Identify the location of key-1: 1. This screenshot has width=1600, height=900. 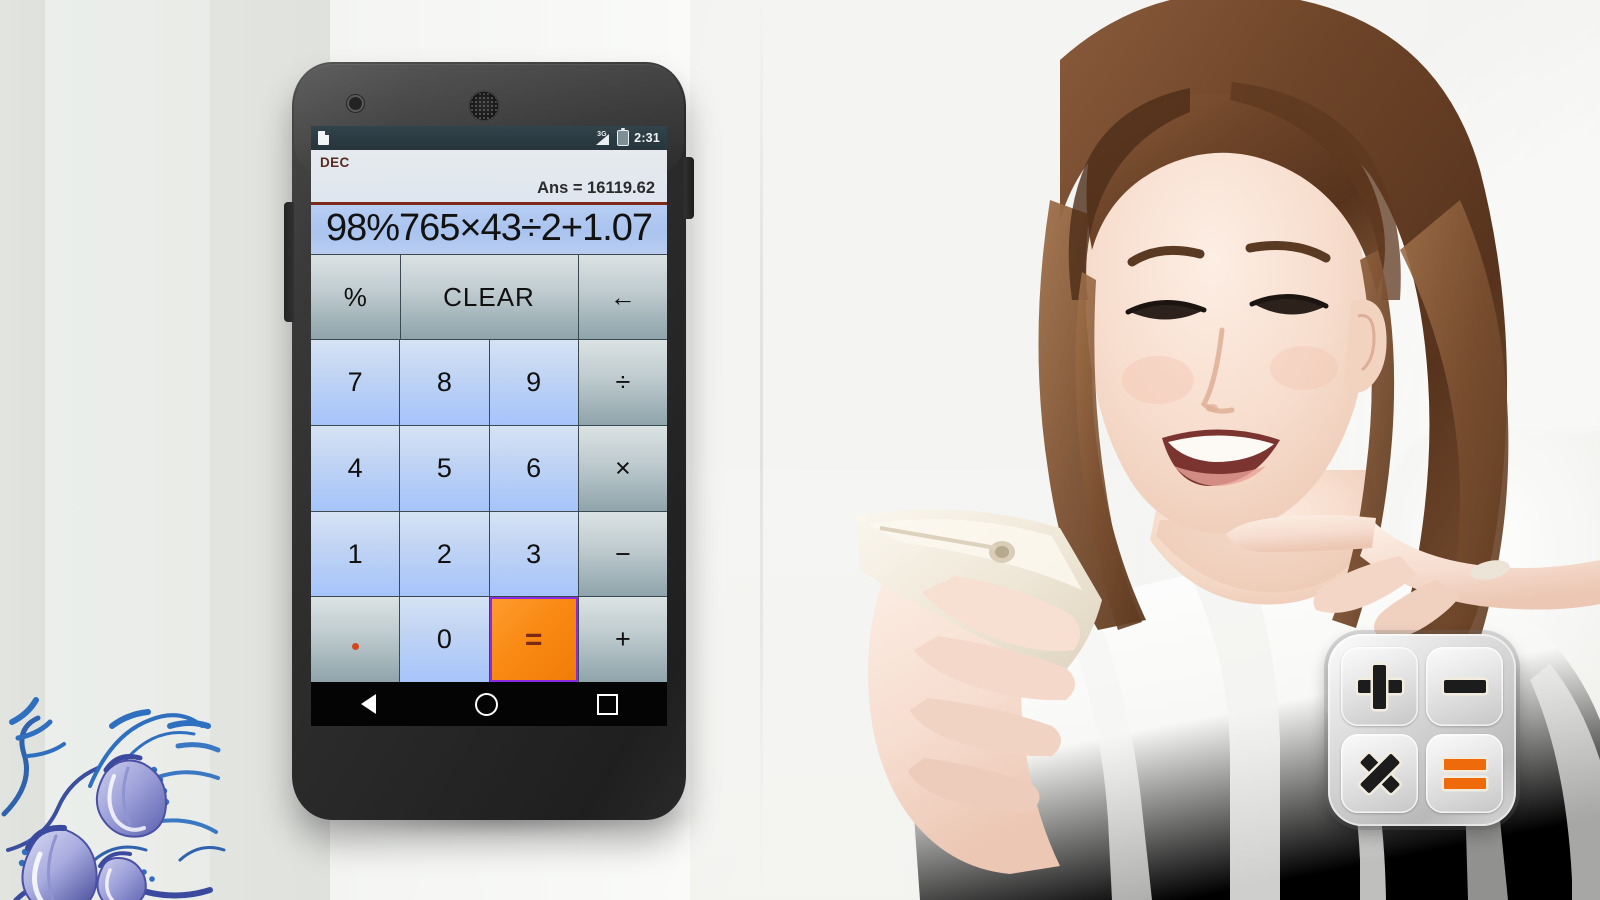
(355, 554).